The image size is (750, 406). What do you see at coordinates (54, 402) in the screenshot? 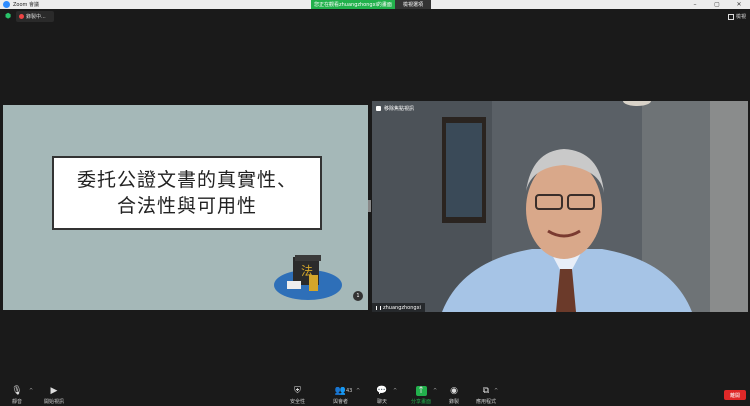
I see `video-label: 開始視訊` at bounding box center [54, 402].